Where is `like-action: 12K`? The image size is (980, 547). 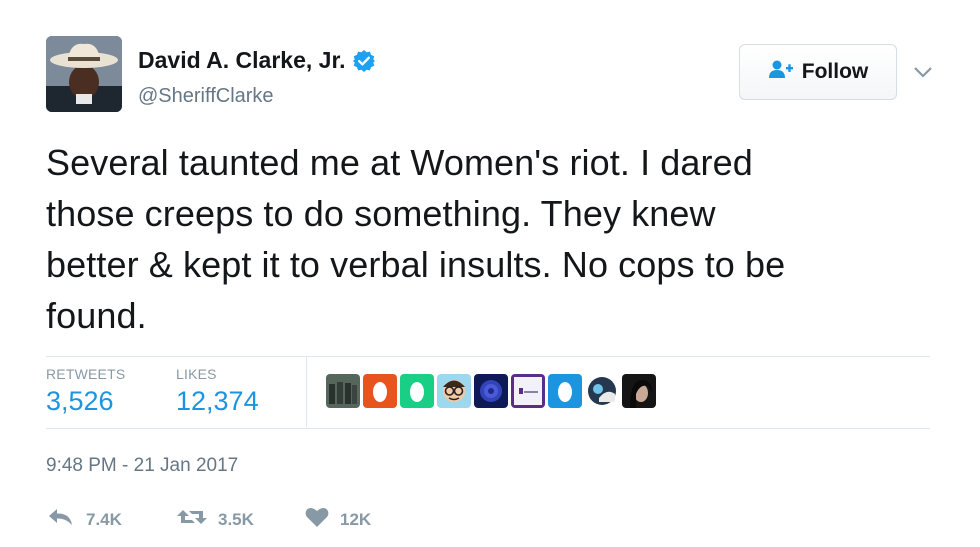
like-action: 12K is located at coordinates (337, 519).